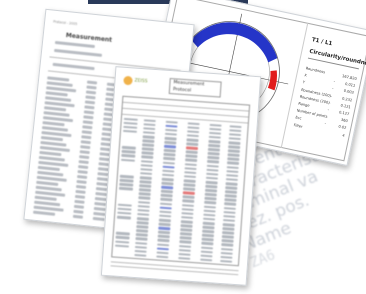  Describe the element at coordinates (128, 80) in the screenshot. I see `logo-mark-icon` at that location.